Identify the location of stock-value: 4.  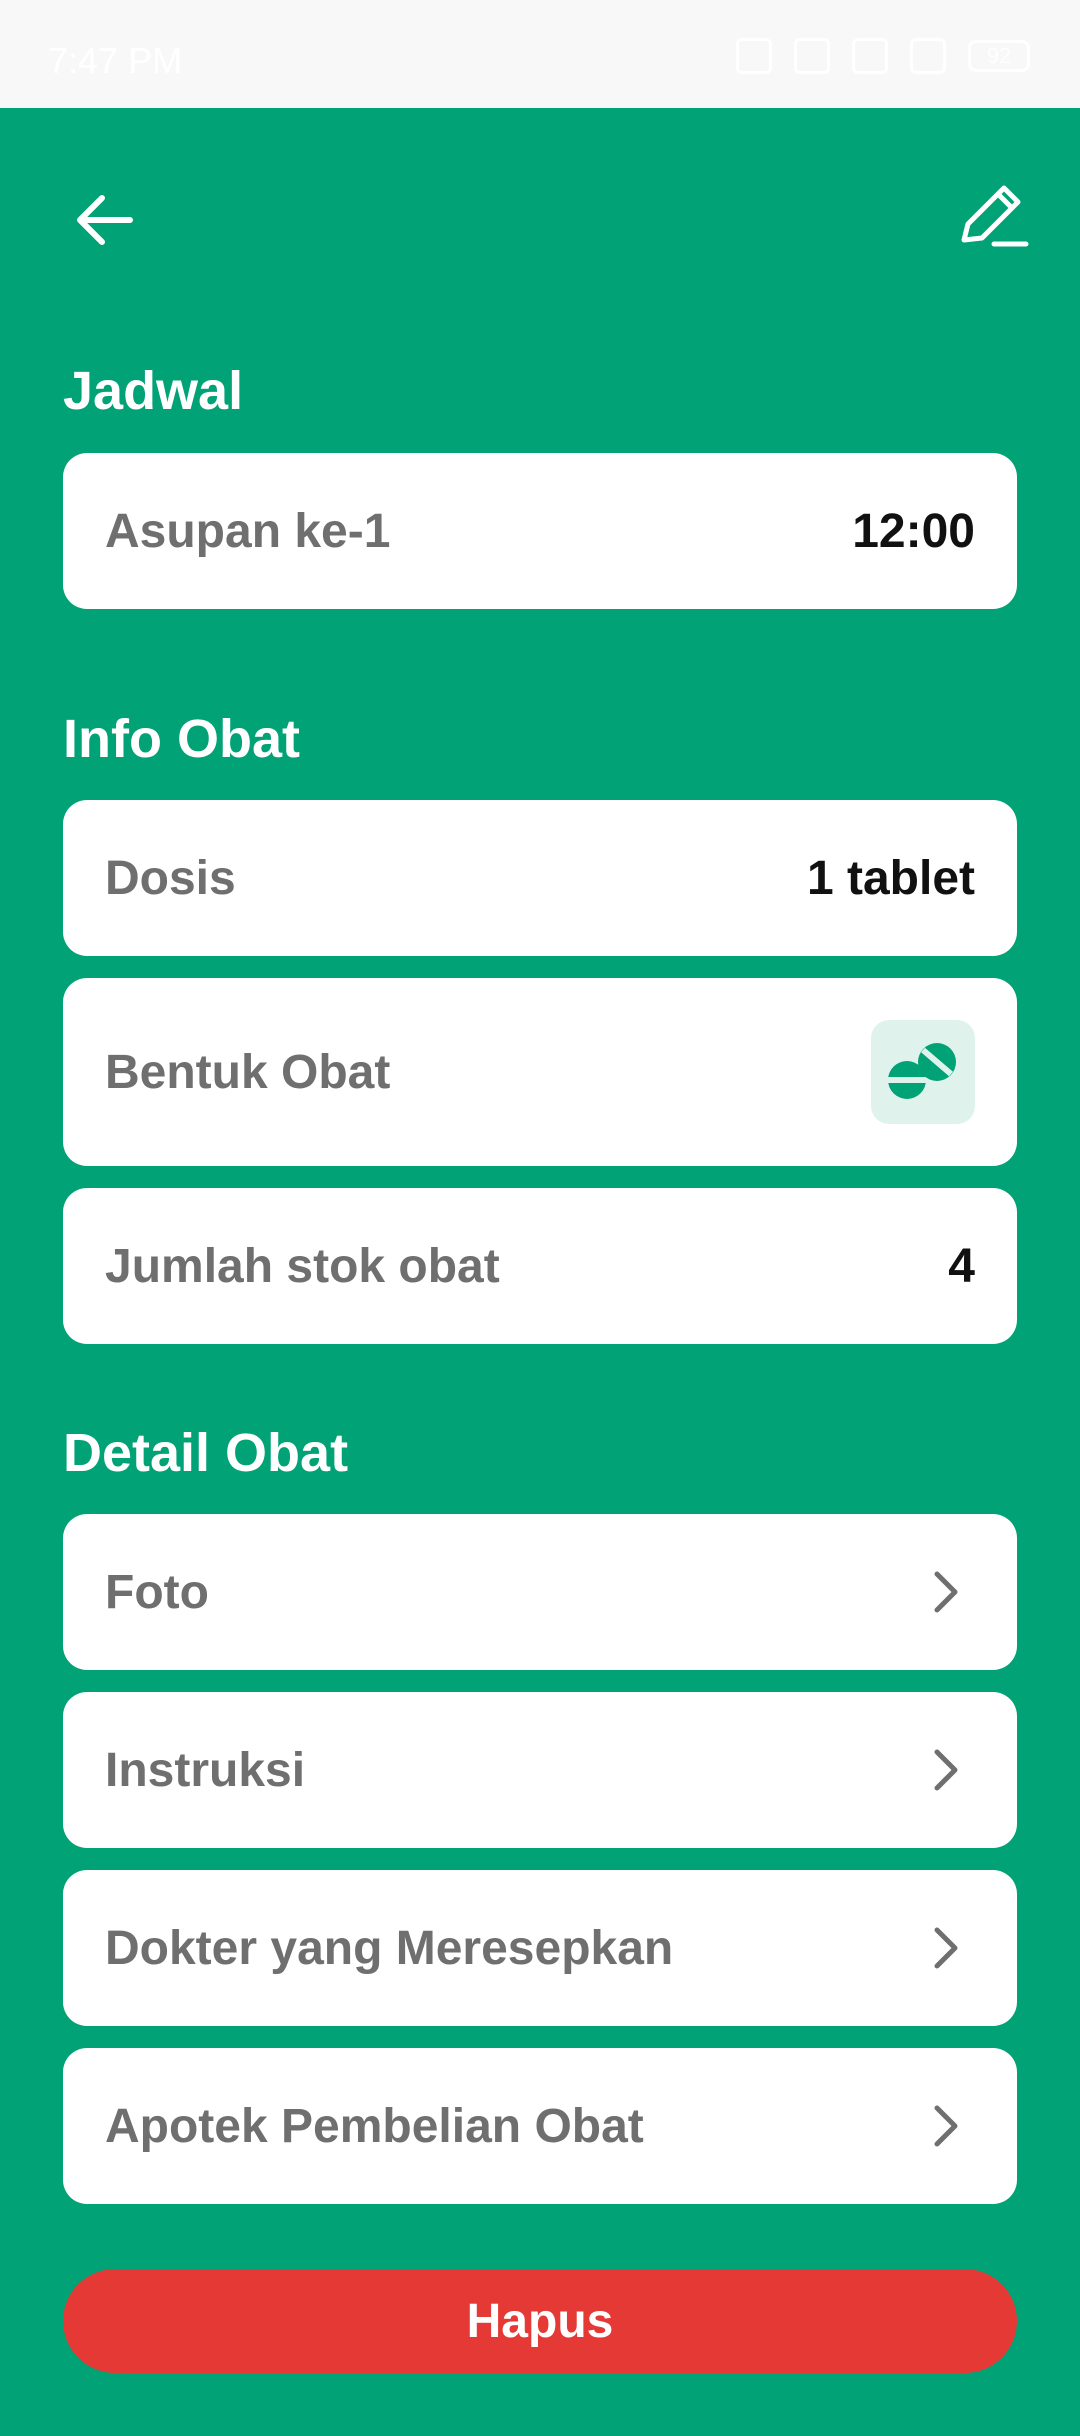
(961, 1266).